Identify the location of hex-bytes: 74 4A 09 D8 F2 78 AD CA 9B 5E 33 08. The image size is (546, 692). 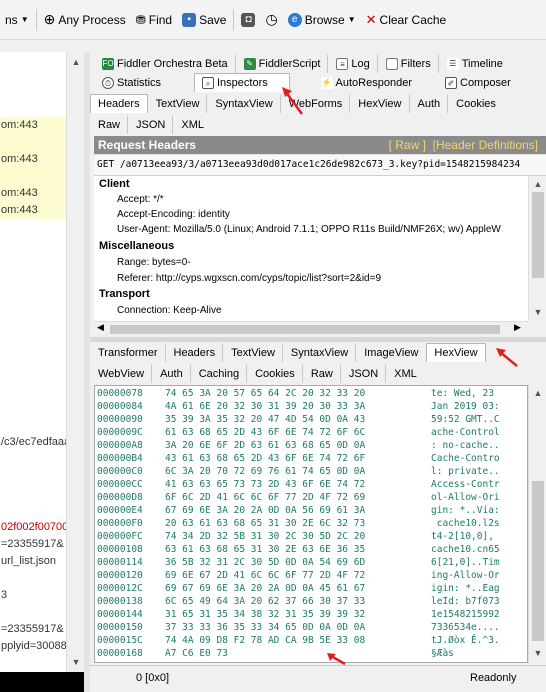
(265, 640).